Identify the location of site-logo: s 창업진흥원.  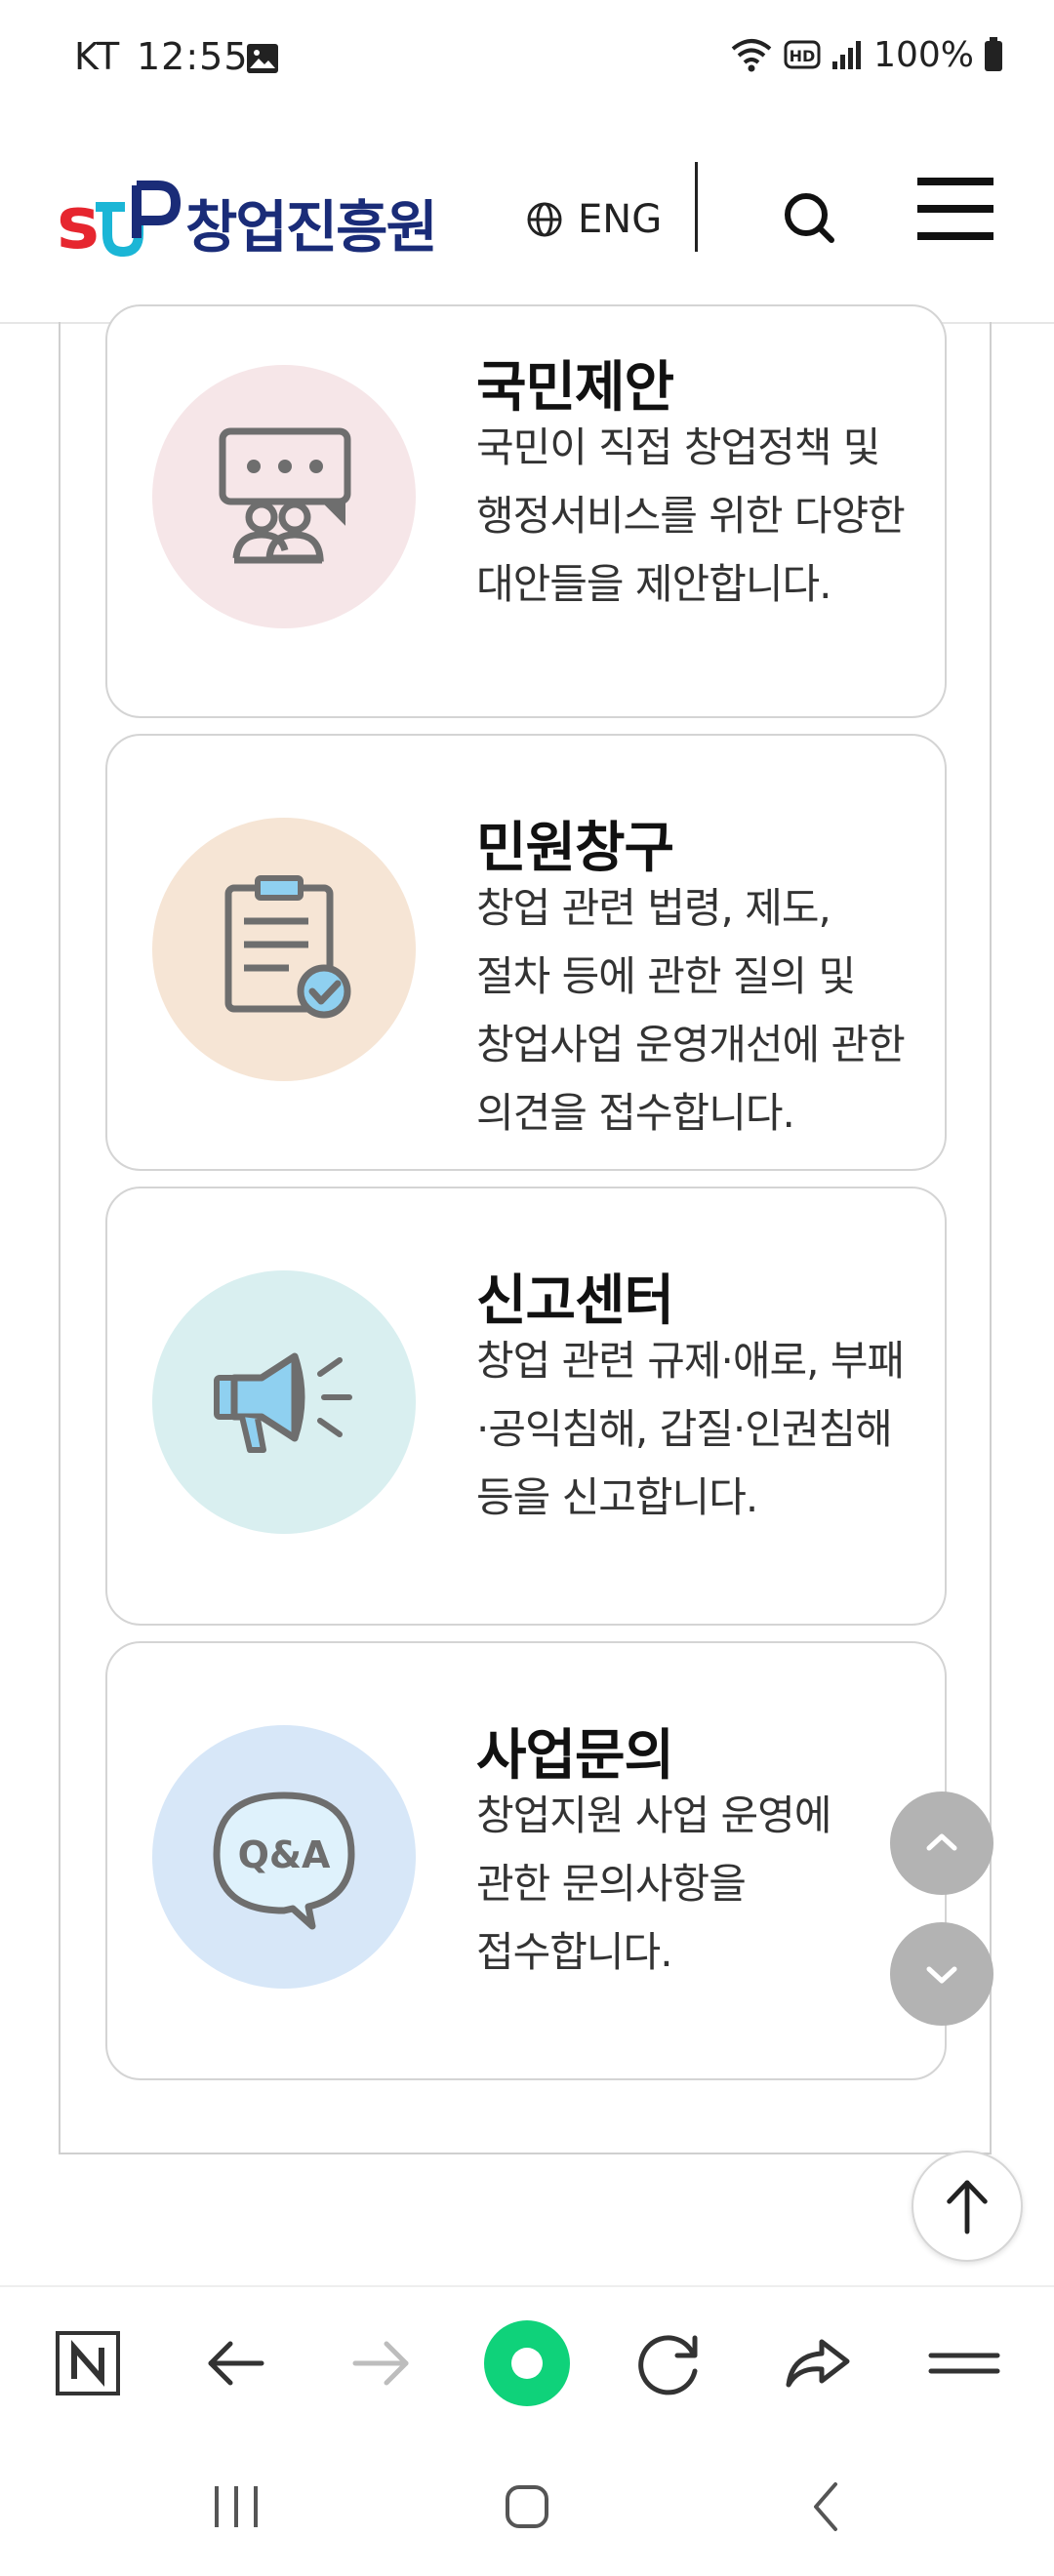
(266, 219).